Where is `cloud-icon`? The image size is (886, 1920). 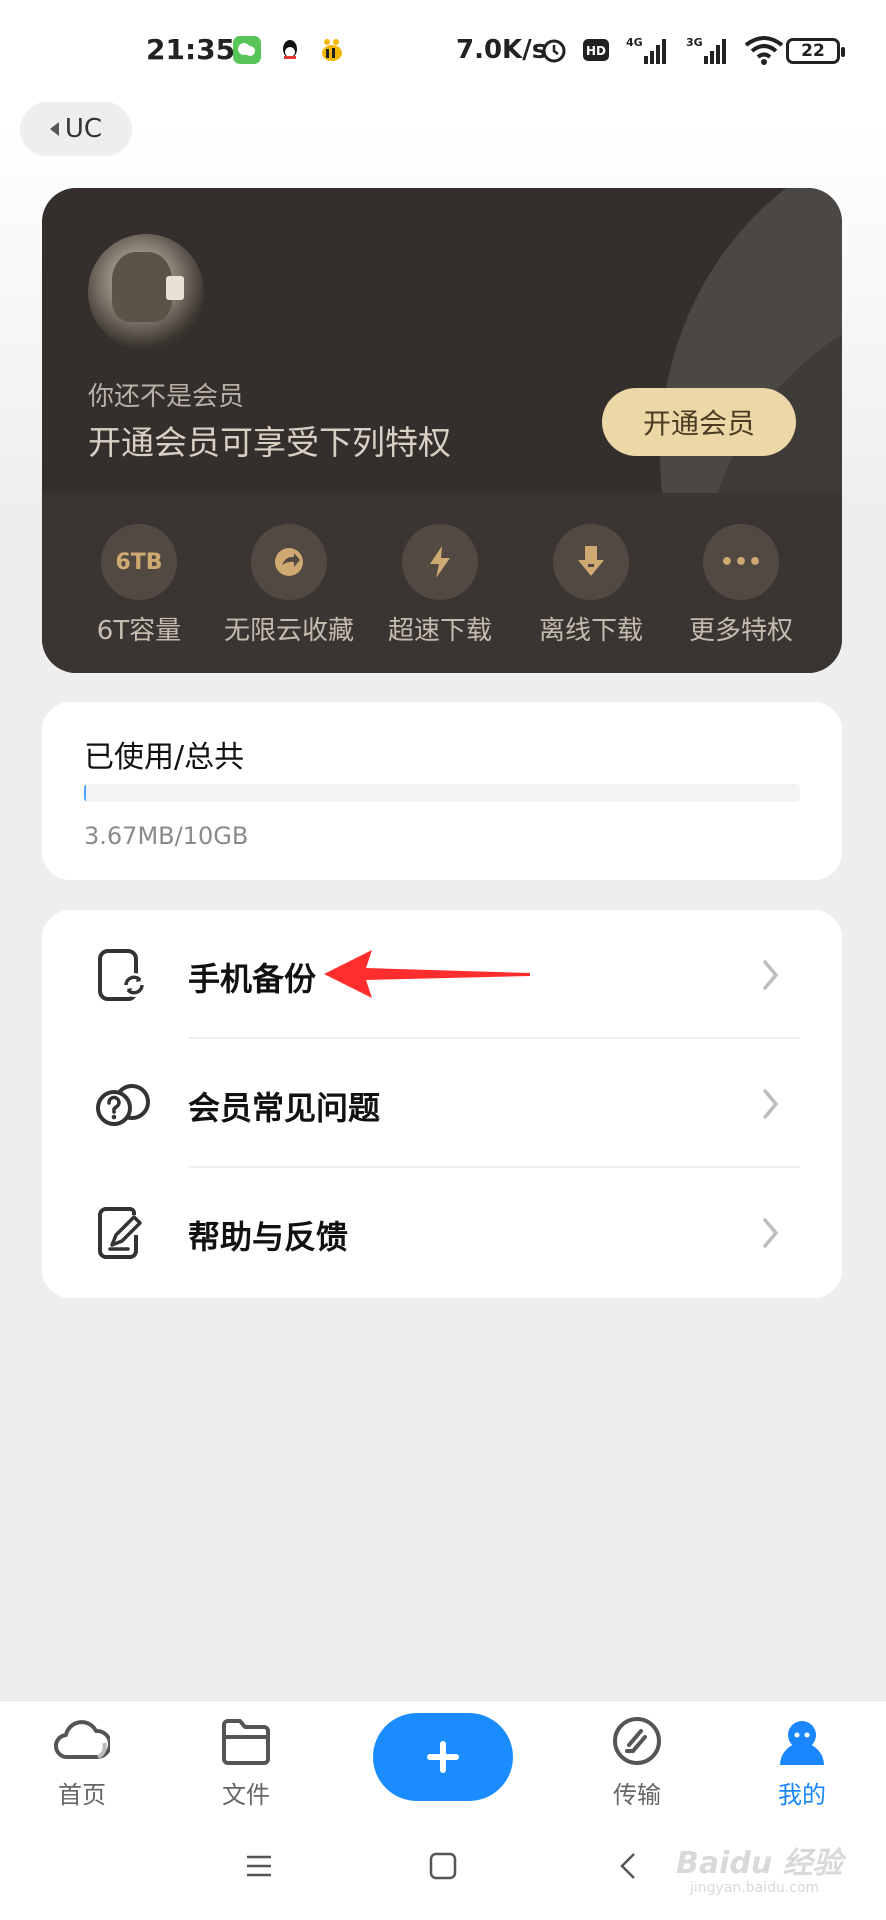
cloud-icon is located at coordinates (82, 1740).